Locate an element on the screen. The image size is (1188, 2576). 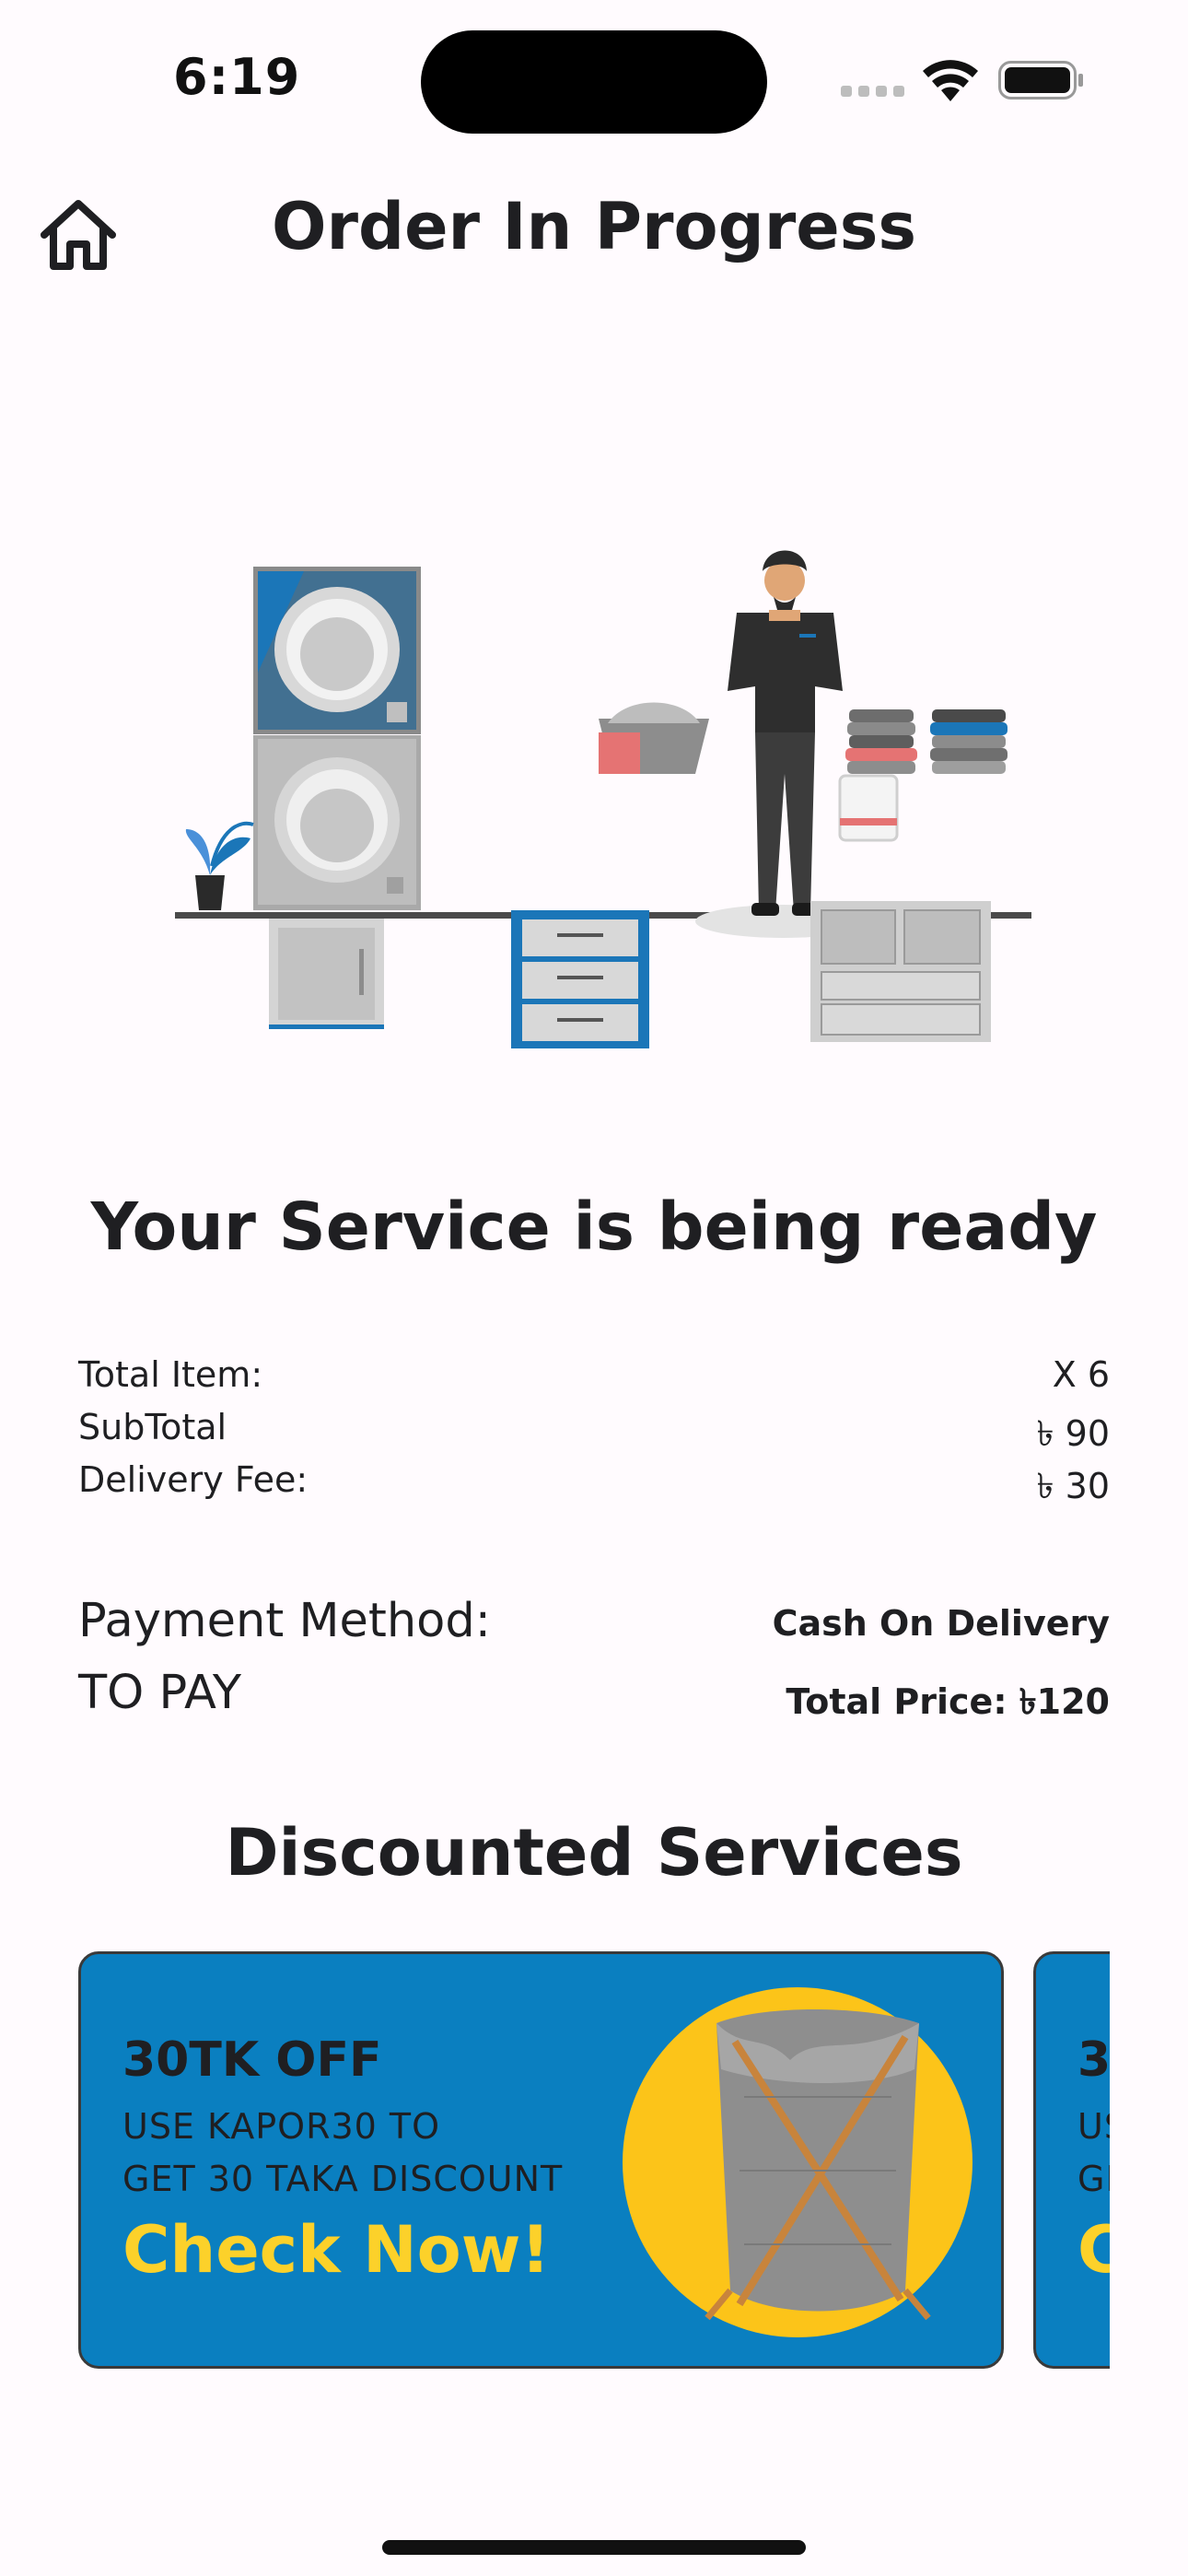
page-title: Order In Progress is located at coordinates (594, 227).